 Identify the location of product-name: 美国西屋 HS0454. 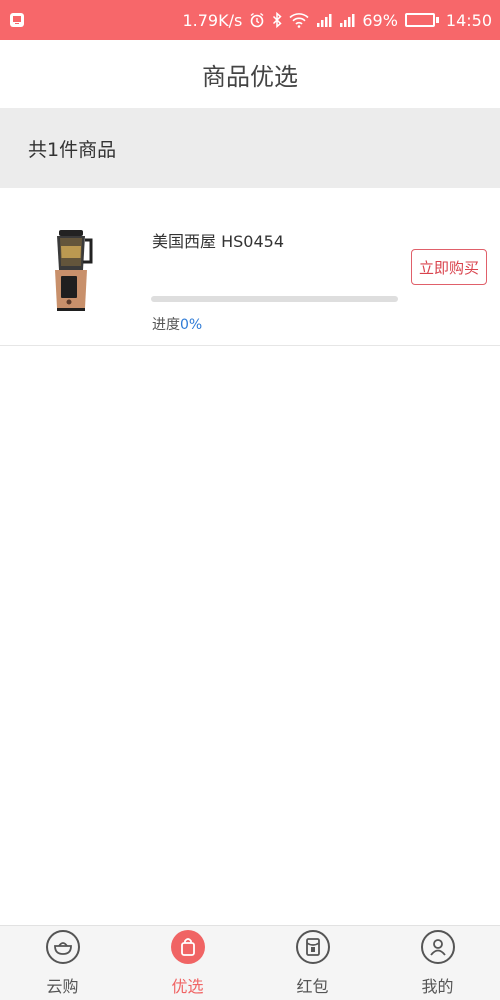
(218, 240).